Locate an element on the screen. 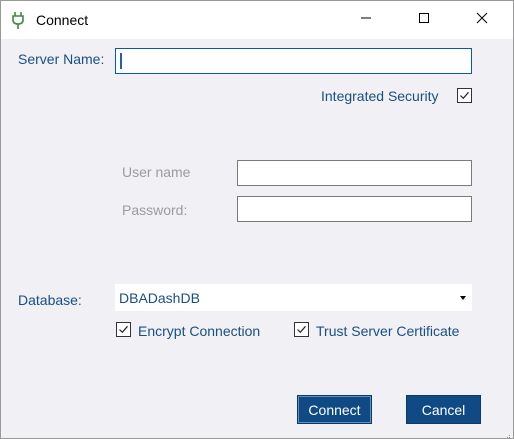  maximize-button is located at coordinates (424, 20).